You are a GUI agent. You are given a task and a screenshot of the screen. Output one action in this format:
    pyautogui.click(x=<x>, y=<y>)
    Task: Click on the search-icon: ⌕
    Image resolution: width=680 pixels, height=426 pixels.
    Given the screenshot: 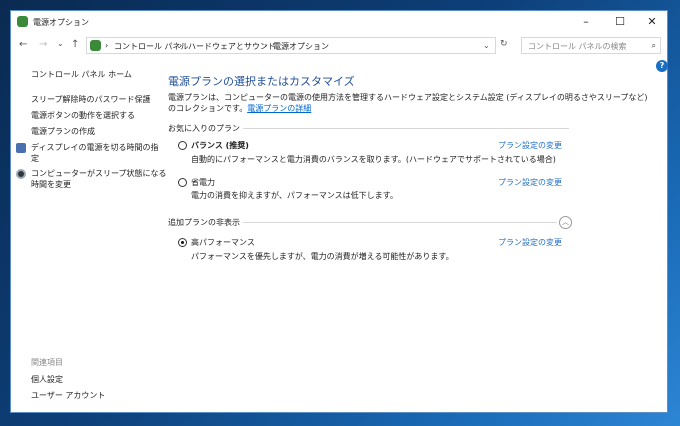 What is the action you would take?
    pyautogui.click(x=654, y=46)
    